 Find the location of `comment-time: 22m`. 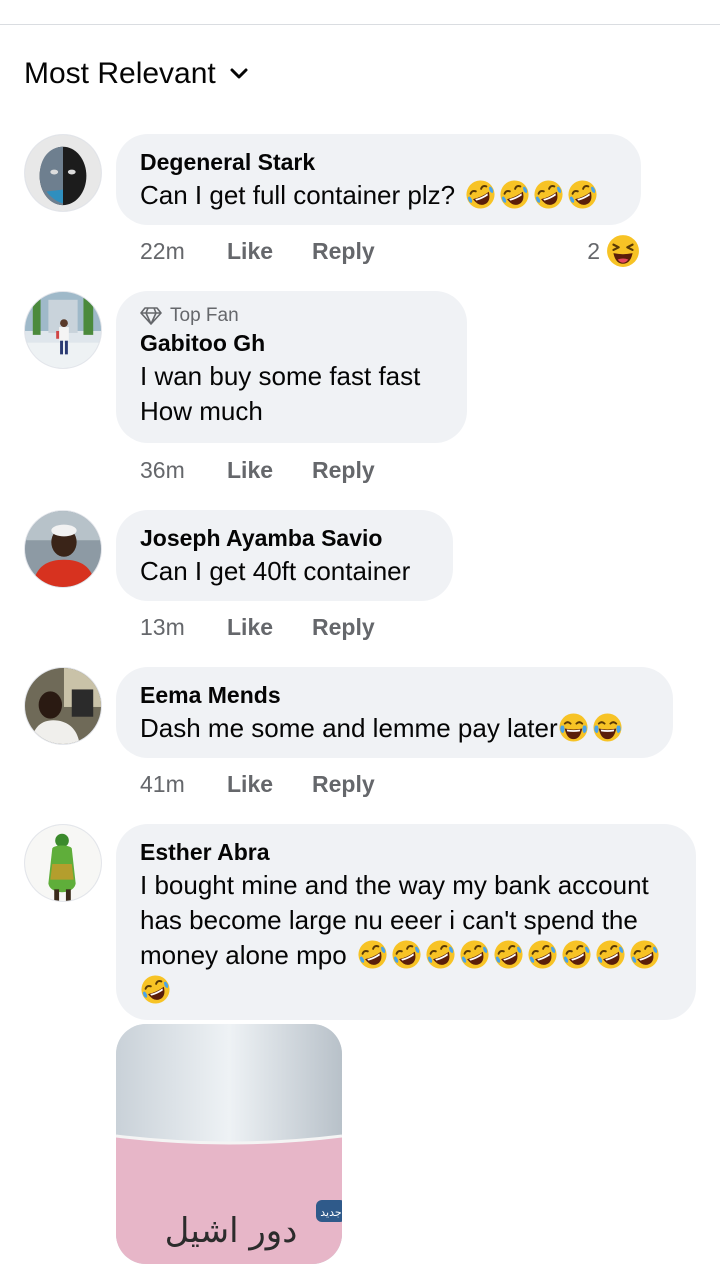

comment-time: 22m is located at coordinates (183, 251).